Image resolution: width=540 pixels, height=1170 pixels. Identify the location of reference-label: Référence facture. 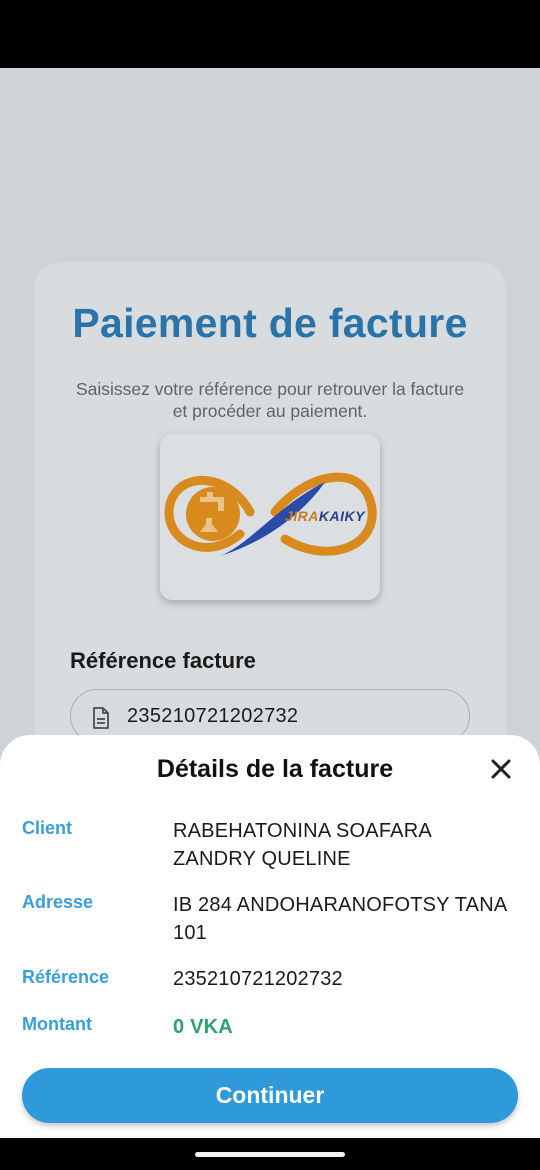
(163, 660).